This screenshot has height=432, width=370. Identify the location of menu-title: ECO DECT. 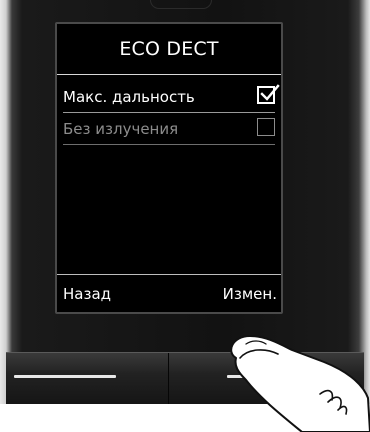
(169, 49).